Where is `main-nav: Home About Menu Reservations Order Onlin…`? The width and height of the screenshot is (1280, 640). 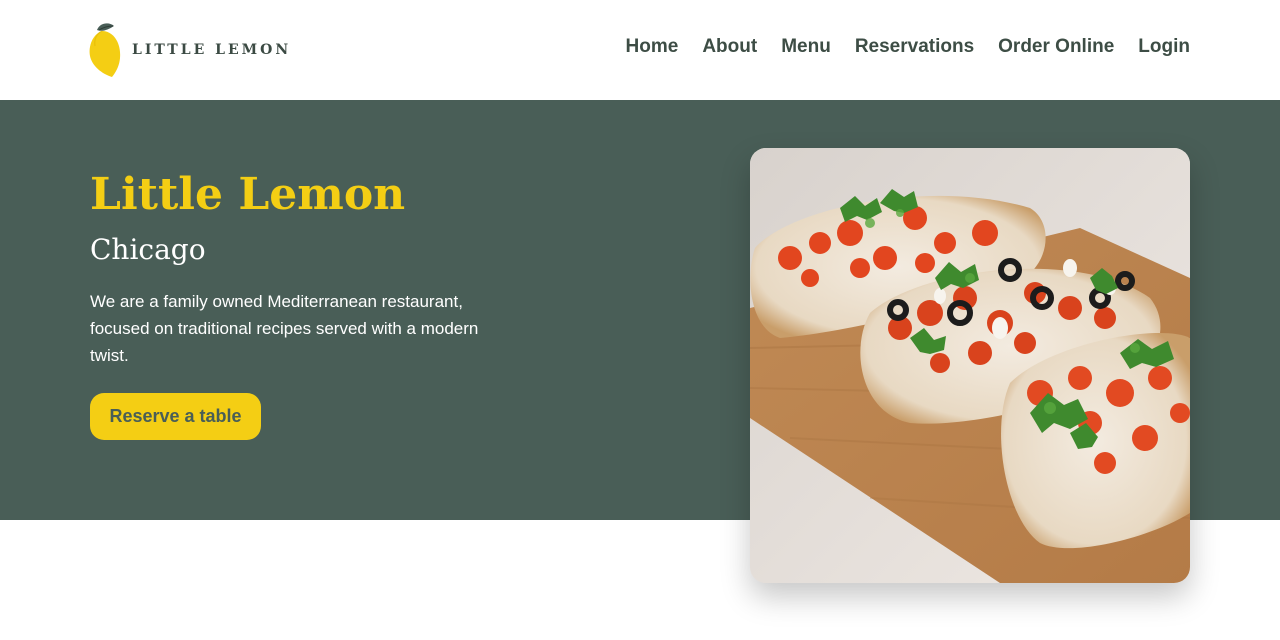
main-nav: Home About Menu Reservations Order Onlin… is located at coordinates (908, 47).